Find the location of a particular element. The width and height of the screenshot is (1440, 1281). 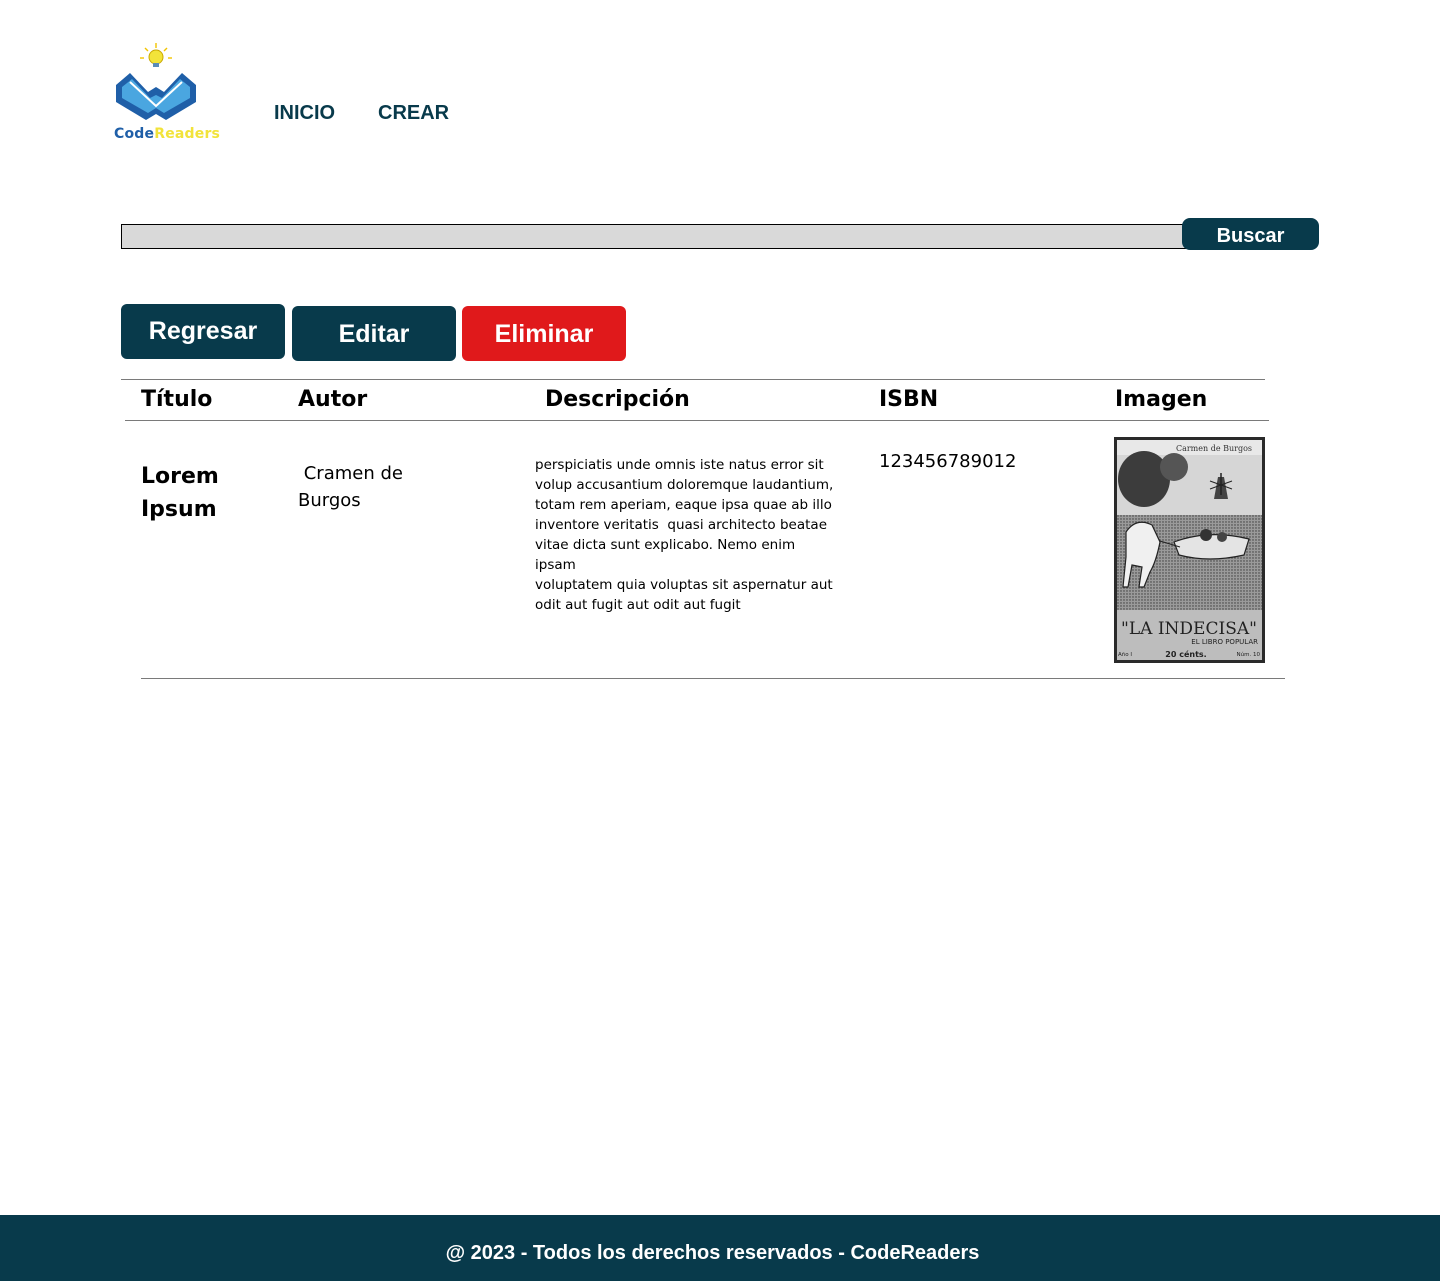

cover-collection-text: EL LIBRO POPULAR is located at coordinates (1224, 642).